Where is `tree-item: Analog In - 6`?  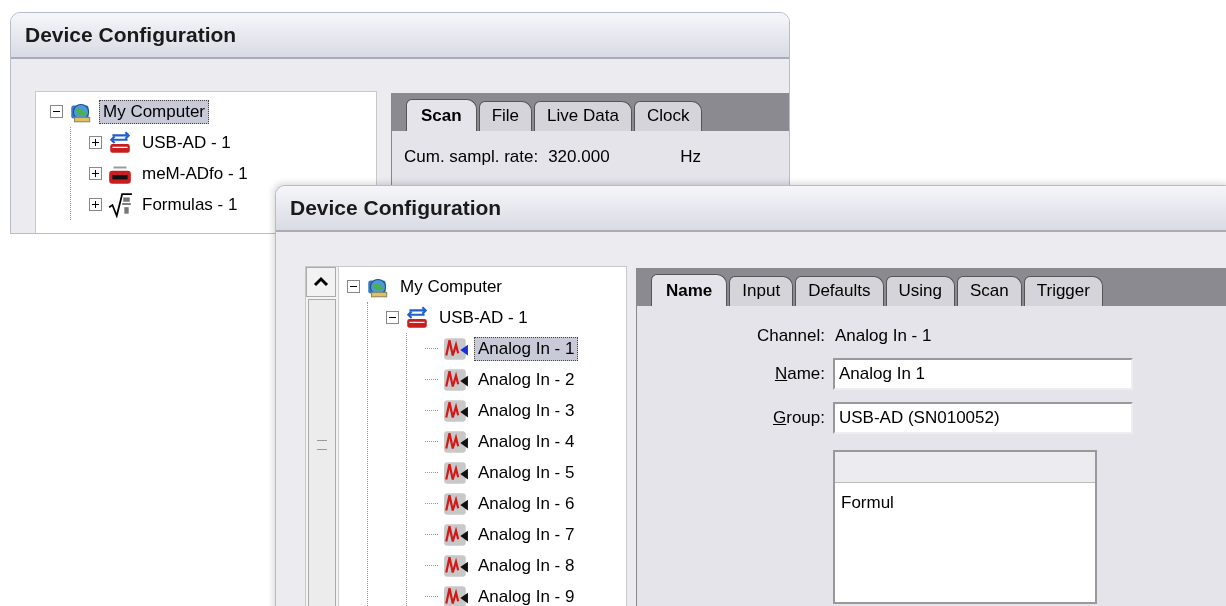 tree-item: Analog In - 6 is located at coordinates (526, 503).